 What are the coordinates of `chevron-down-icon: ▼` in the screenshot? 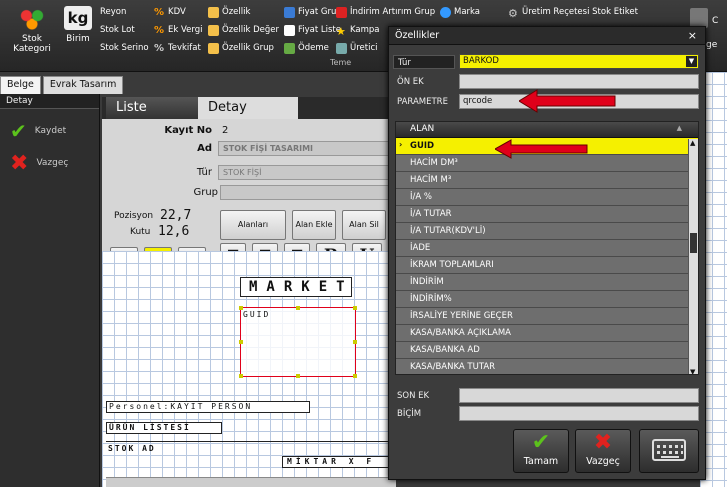 It's located at (691, 61).